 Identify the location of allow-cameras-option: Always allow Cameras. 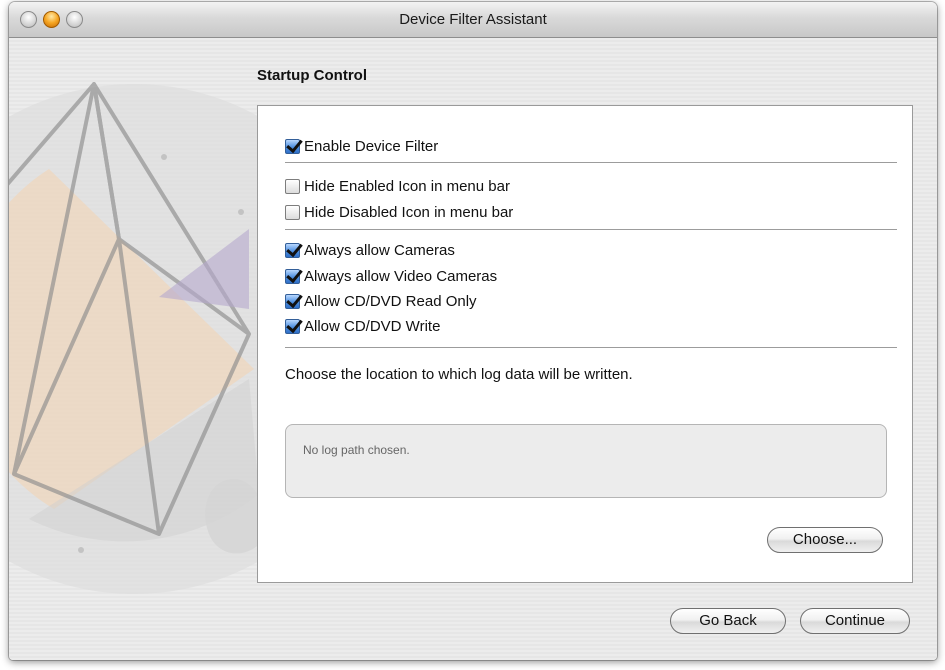
(370, 250).